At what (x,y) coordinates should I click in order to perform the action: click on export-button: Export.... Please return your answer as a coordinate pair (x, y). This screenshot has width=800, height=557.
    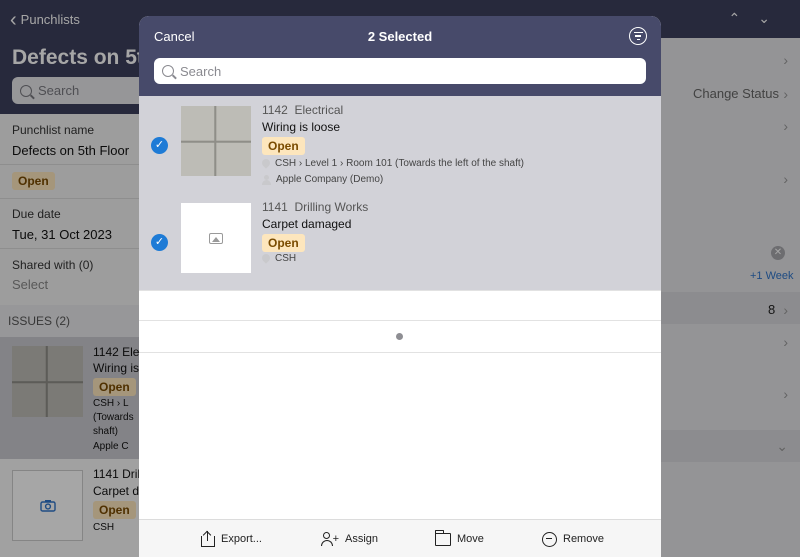
    Looking at the image, I should click on (231, 538).